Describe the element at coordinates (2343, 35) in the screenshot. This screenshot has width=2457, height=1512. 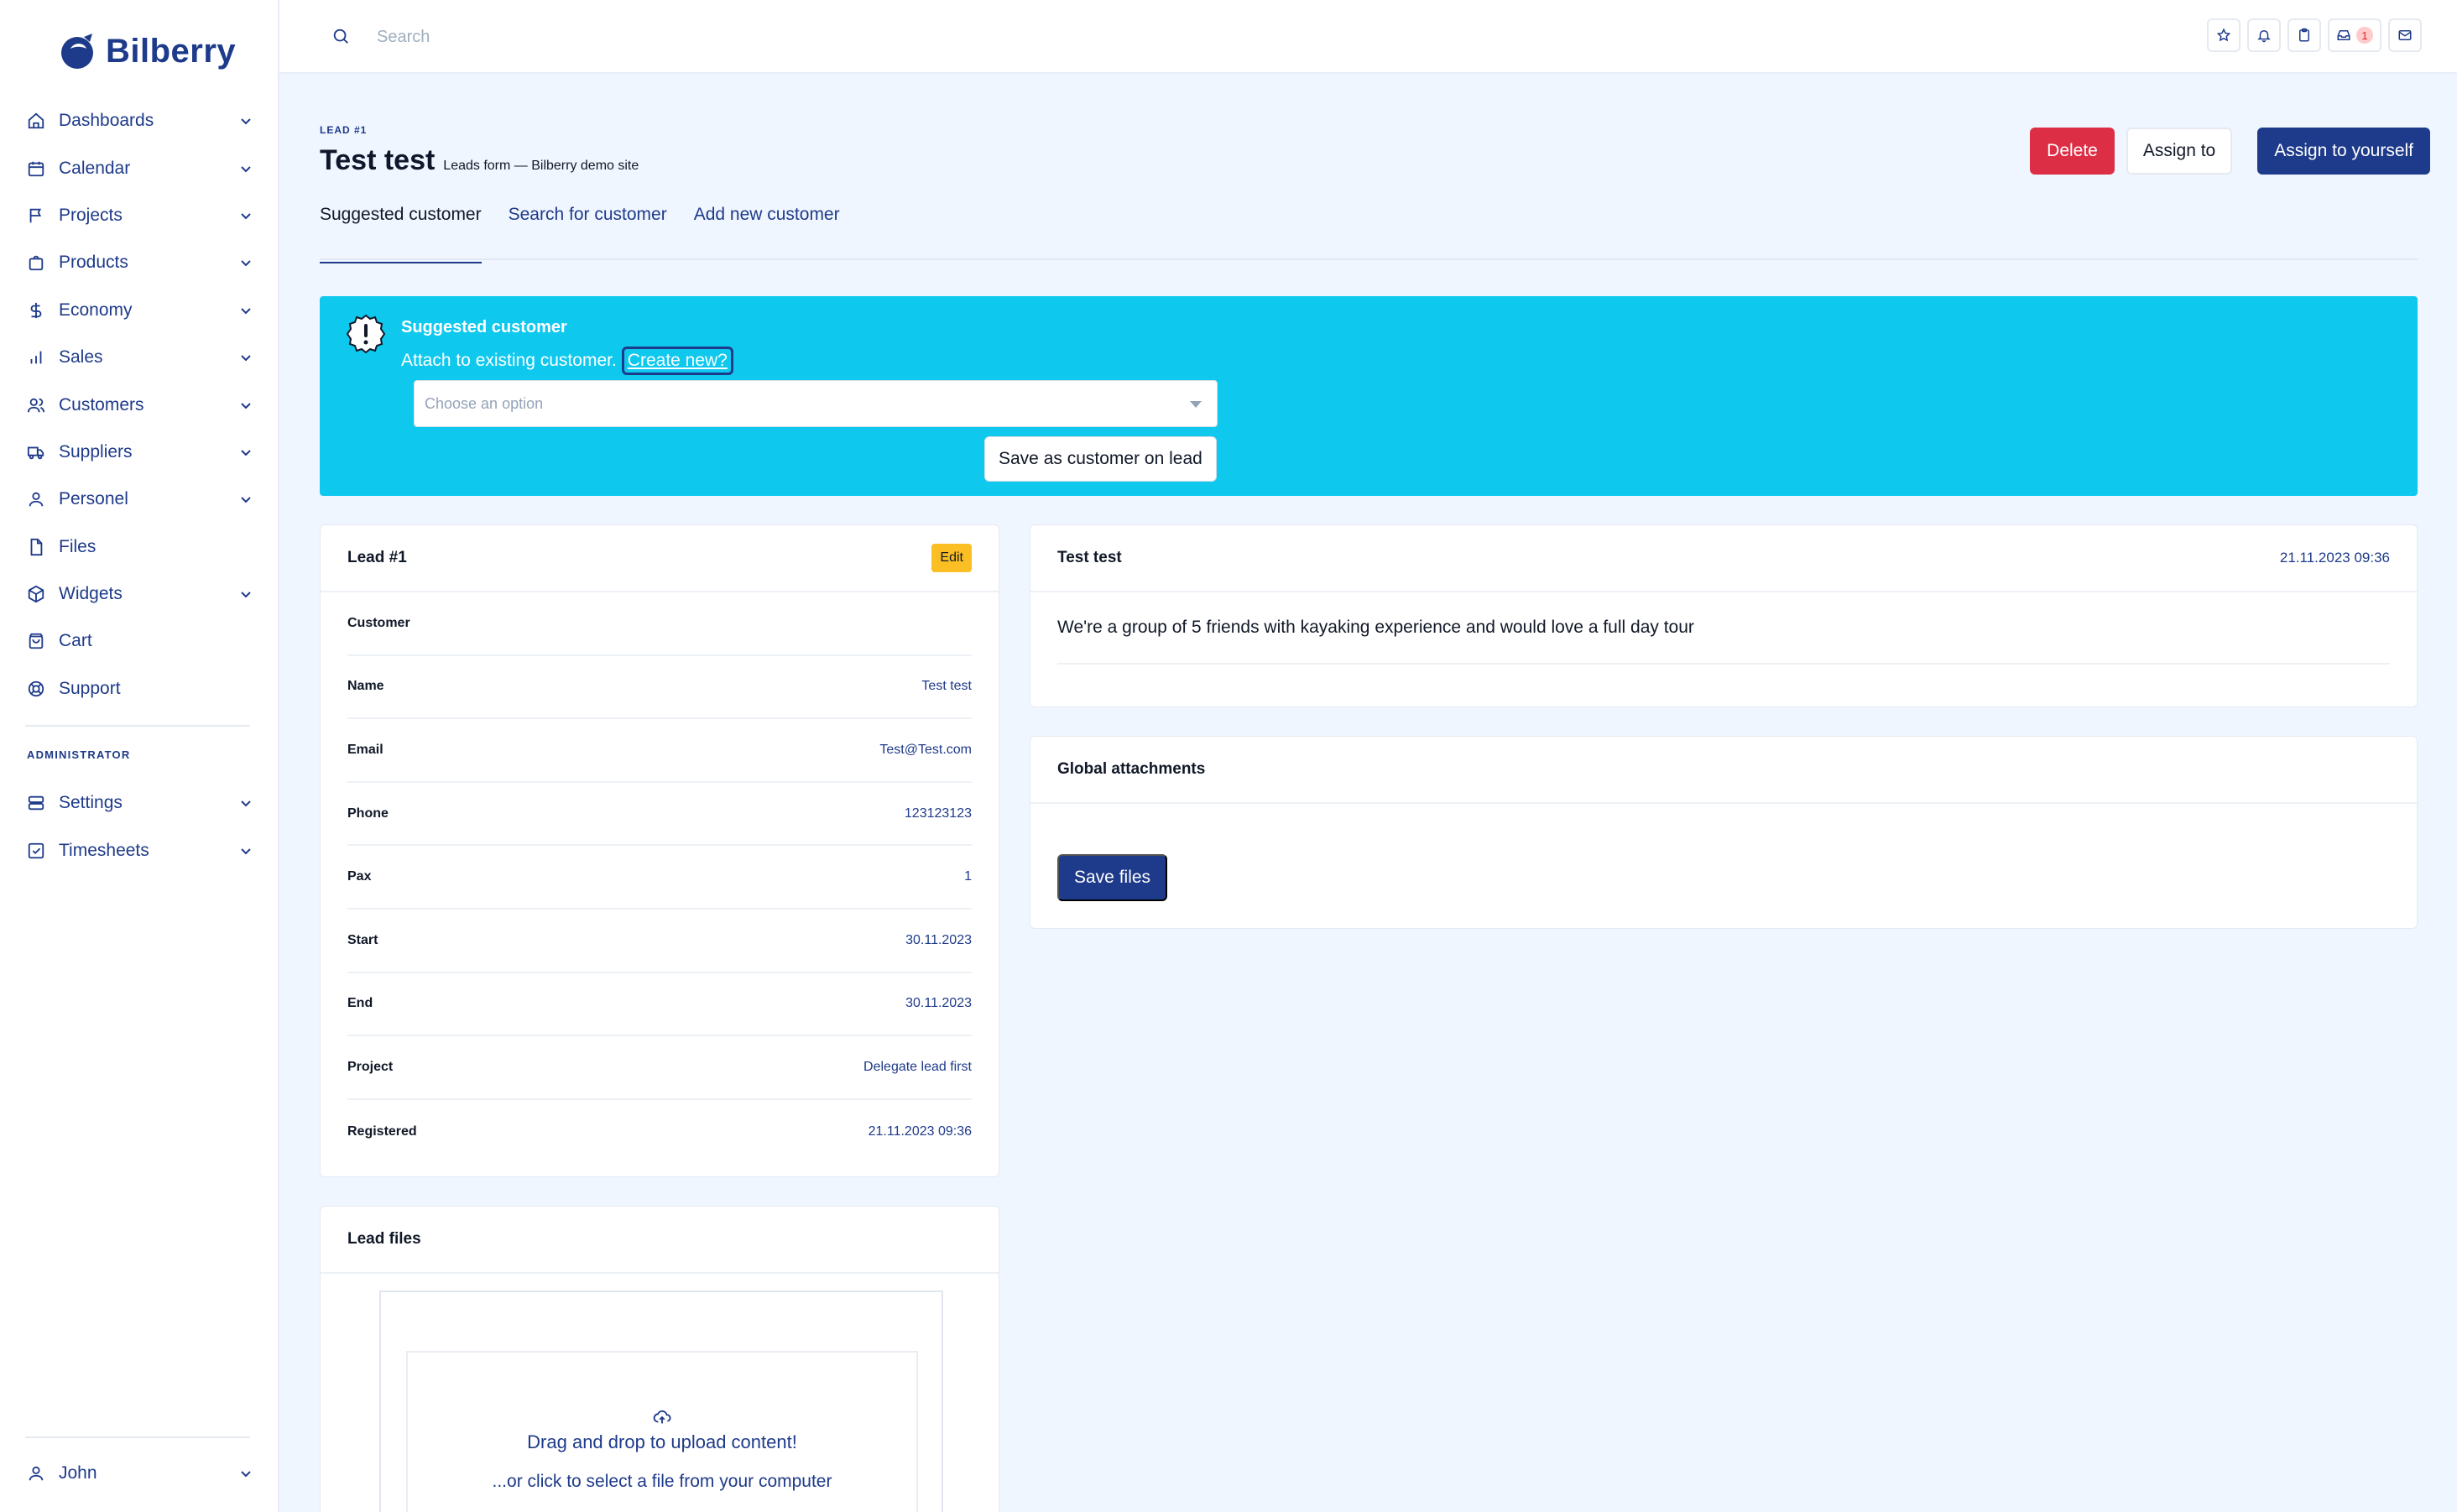
I see `inbox-icon` at that location.